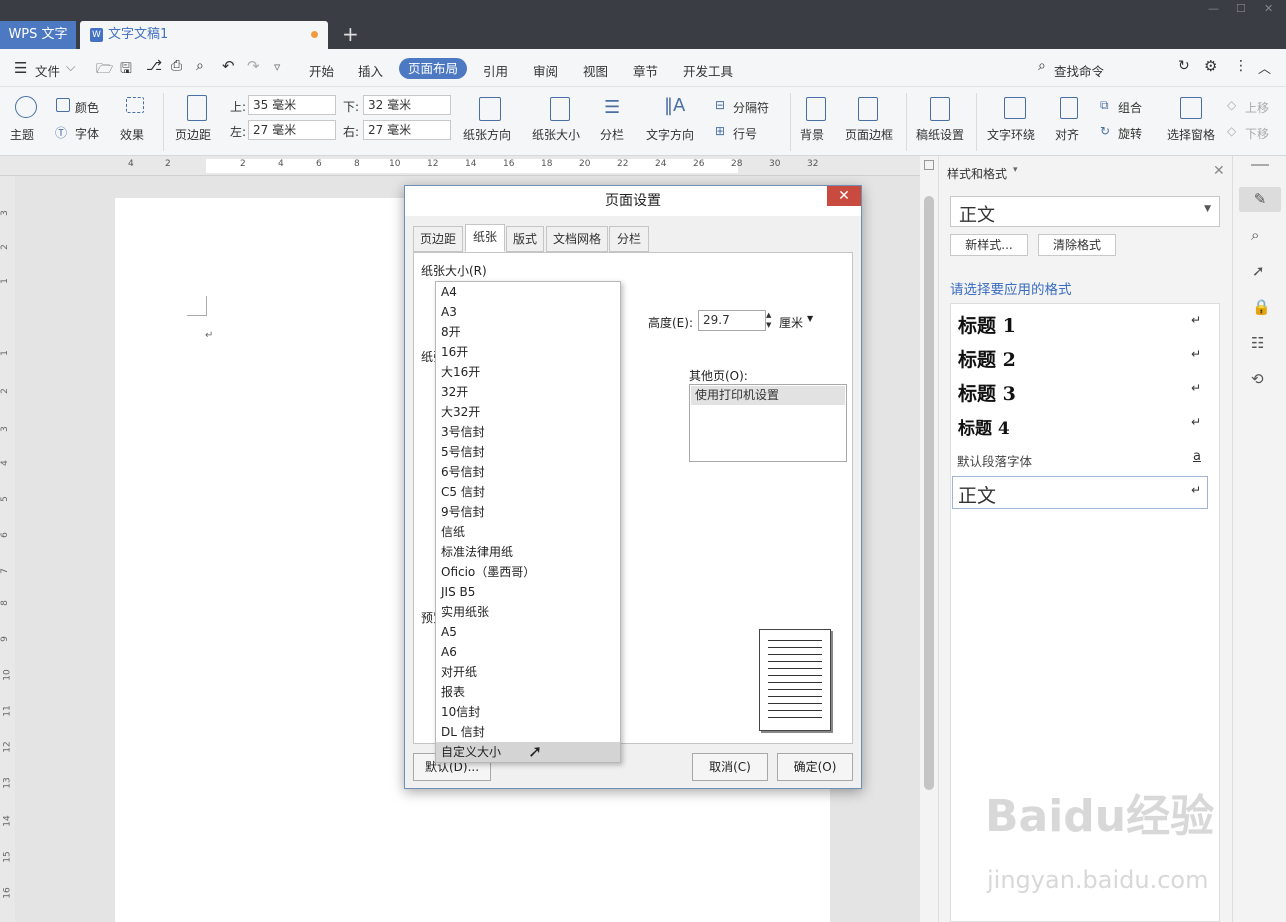  I want to click on background-button: 背景, so click(812, 134).